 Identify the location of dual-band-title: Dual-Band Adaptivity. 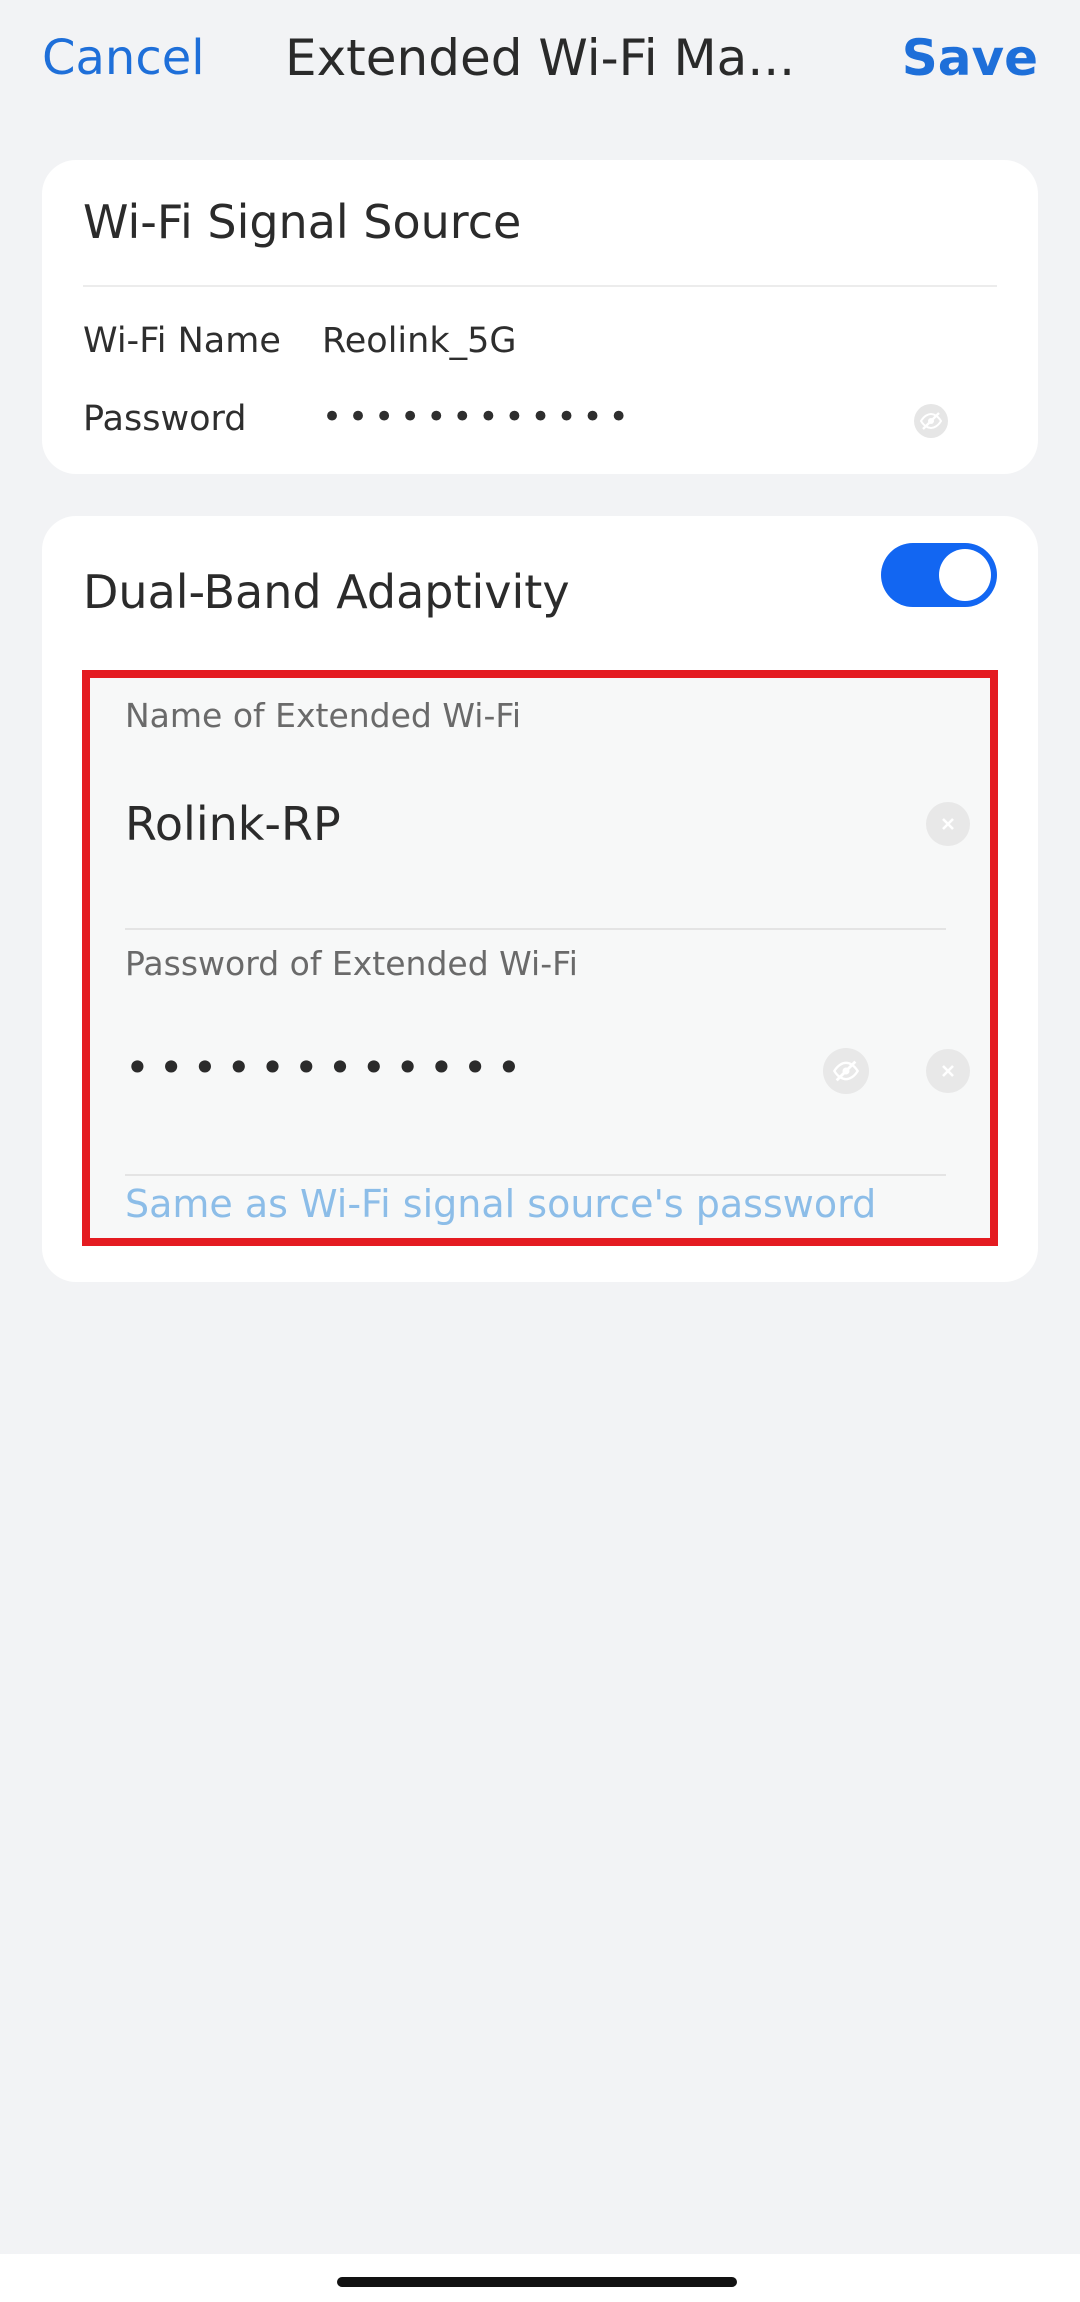
(326, 592).